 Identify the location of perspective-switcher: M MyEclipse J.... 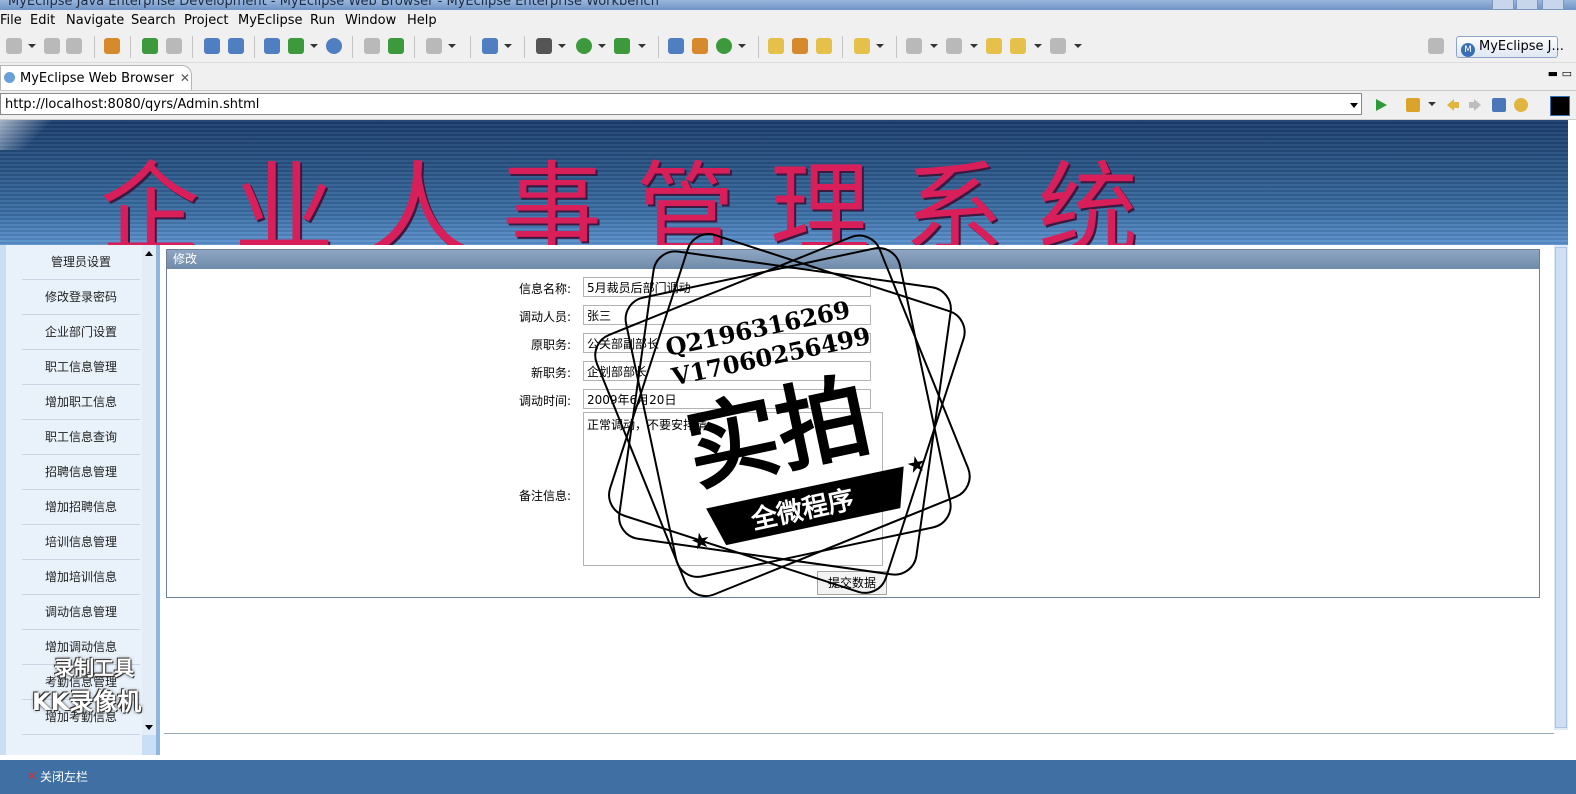
(1510, 47).